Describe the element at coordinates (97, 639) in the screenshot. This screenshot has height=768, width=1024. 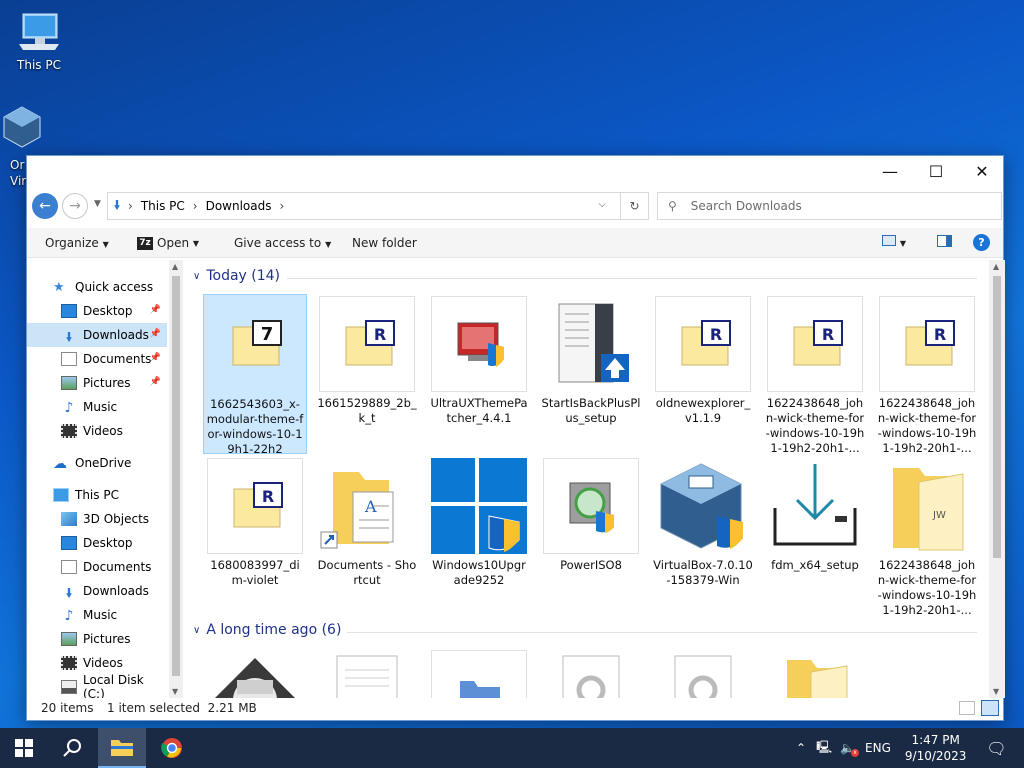
I see `nav-item-pictures-pc: Pictures` at that location.